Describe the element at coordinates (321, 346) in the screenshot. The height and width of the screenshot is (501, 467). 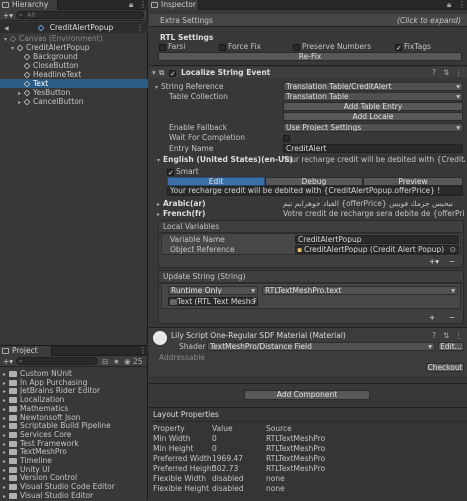
I see `shader-dropdown: TextMeshPro/Distance Field` at that location.